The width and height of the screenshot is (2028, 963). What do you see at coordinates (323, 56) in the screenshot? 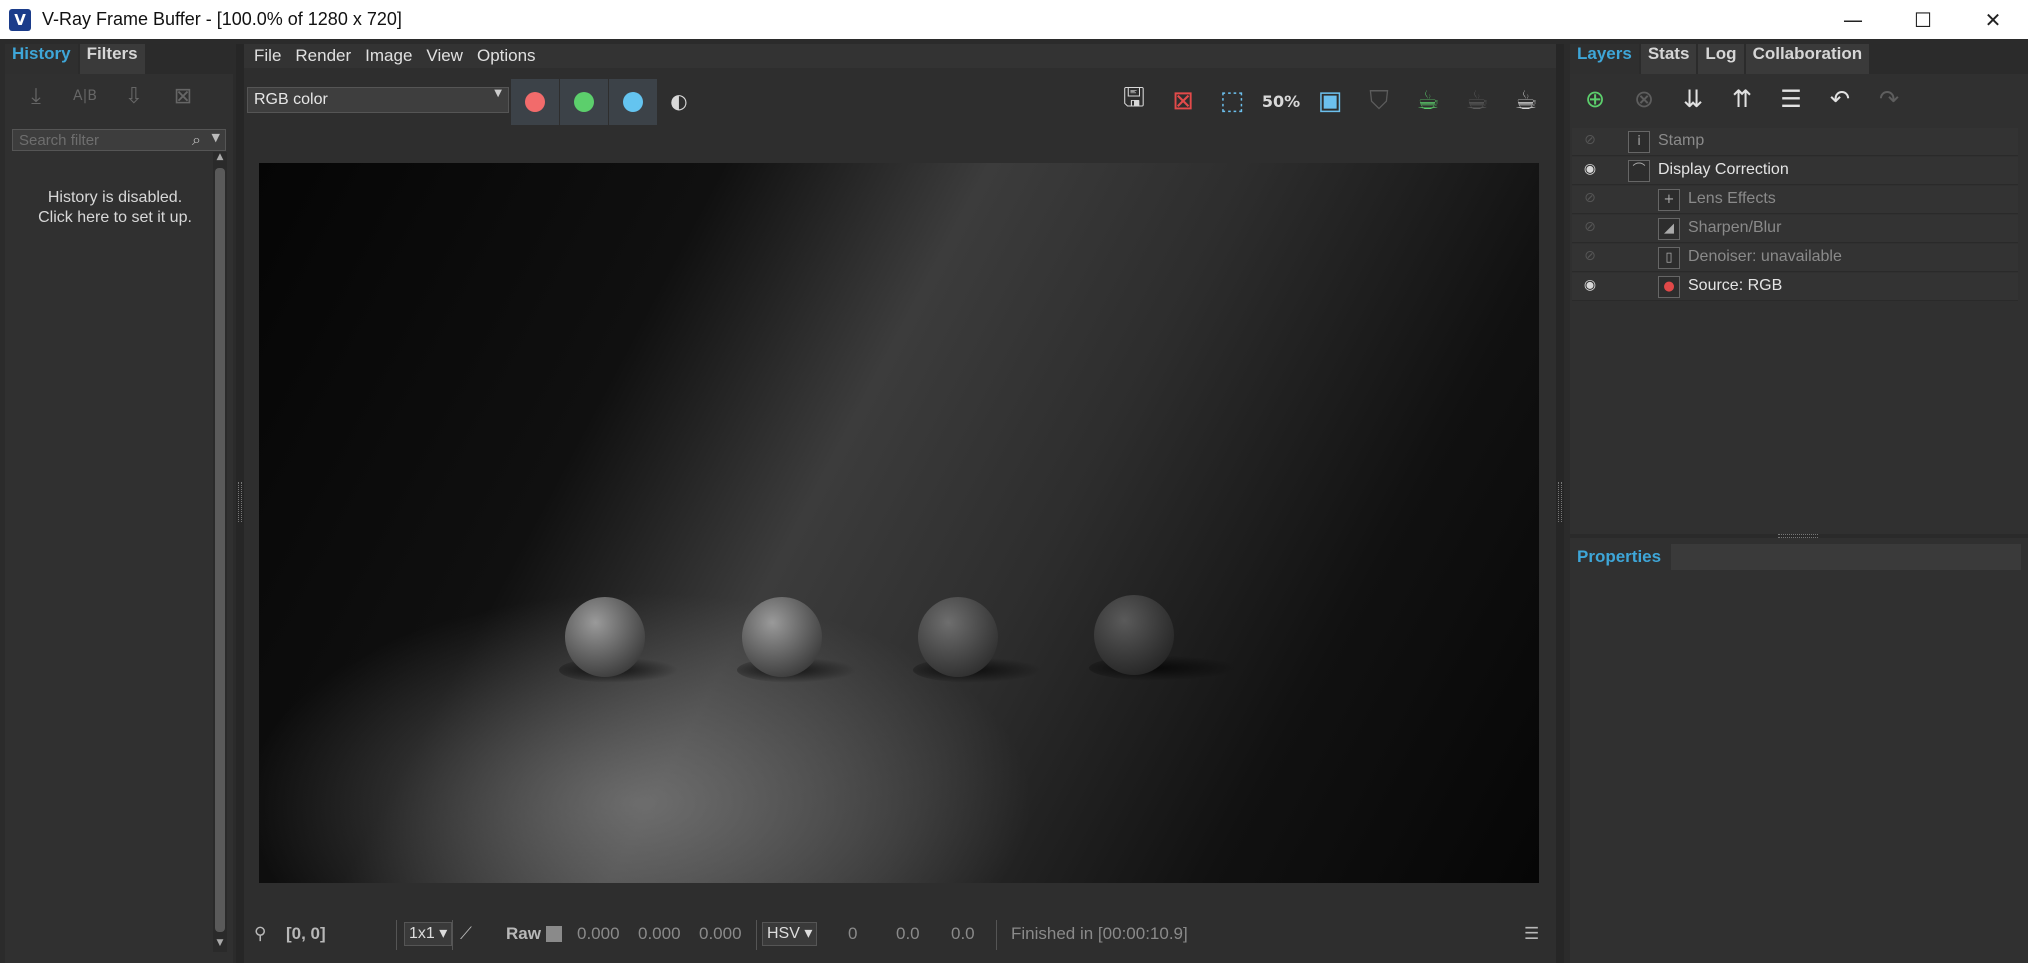
I see `menu-render: Render` at bounding box center [323, 56].